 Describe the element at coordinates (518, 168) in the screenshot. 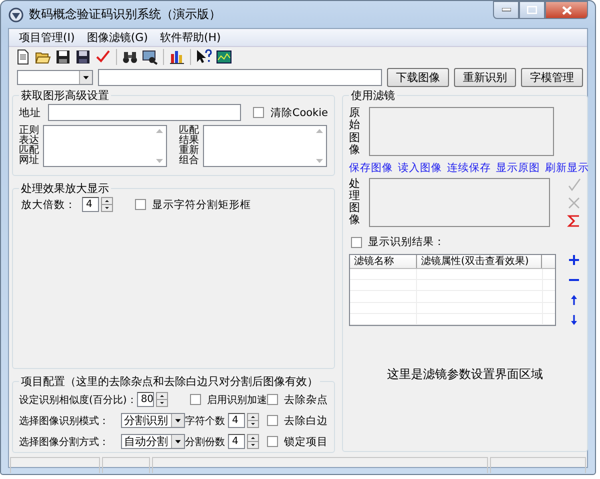

I see `link: 显示原图` at that location.